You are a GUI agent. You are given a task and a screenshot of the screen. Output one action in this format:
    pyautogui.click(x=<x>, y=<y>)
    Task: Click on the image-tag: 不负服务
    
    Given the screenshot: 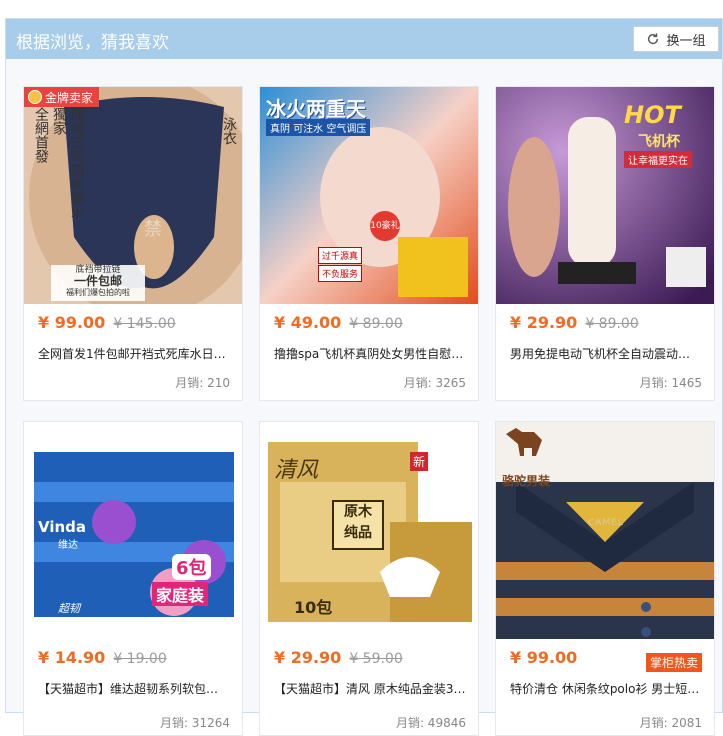 What is the action you would take?
    pyautogui.click(x=340, y=273)
    